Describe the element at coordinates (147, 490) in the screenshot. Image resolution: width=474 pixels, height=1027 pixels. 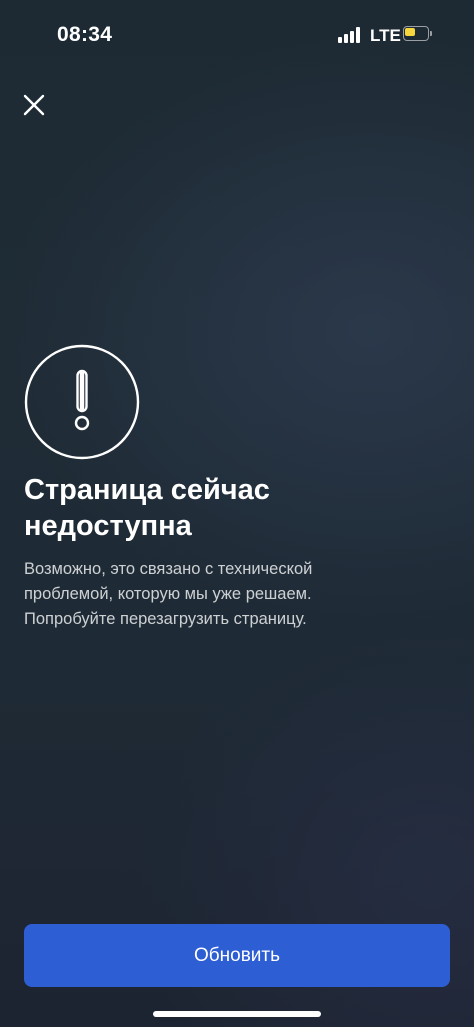
I see `error-title-line: Страница сейчас` at that location.